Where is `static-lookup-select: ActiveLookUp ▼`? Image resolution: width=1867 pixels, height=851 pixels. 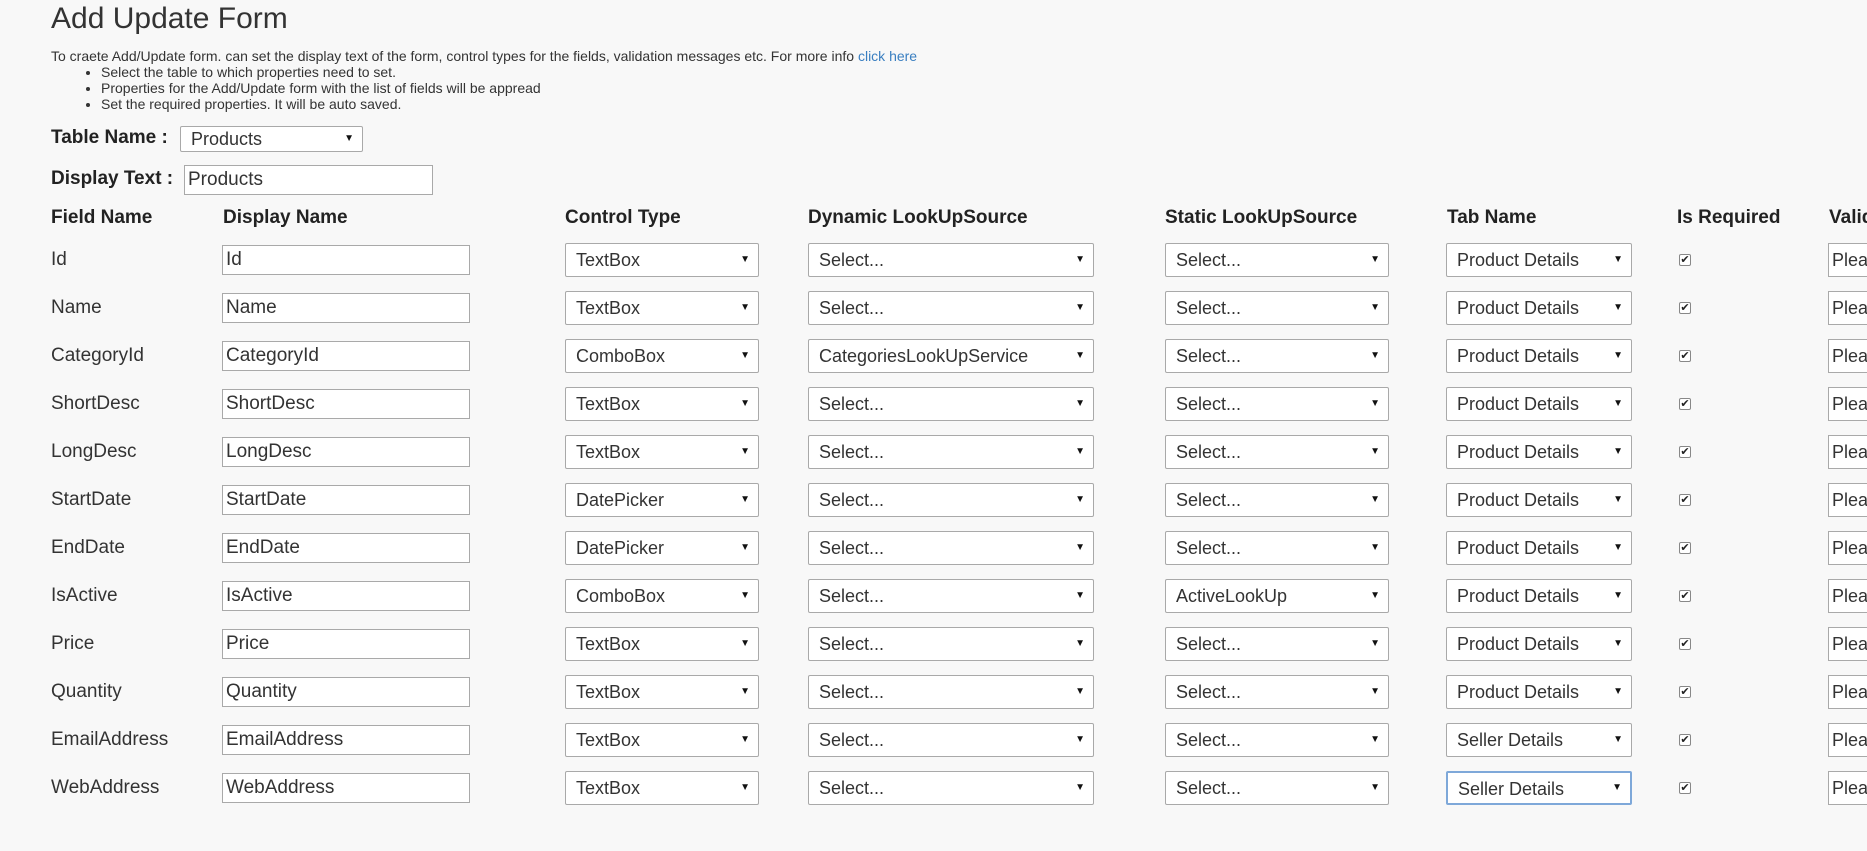 static-lookup-select: ActiveLookUp ▼ is located at coordinates (1277, 596).